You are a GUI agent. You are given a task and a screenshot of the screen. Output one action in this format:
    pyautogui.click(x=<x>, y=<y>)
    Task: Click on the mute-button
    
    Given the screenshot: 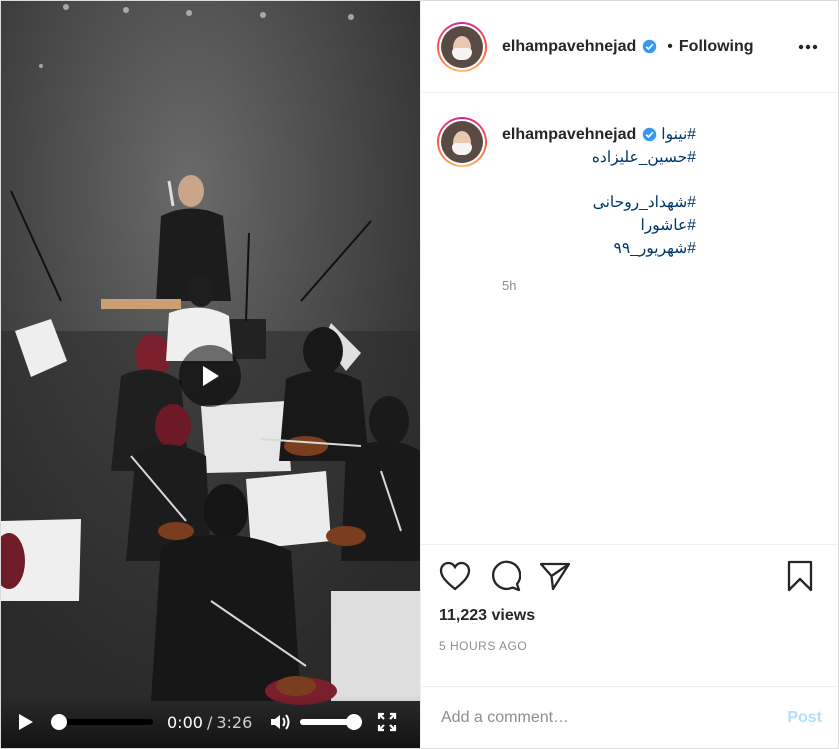 What is the action you would take?
    pyautogui.click(x=280, y=722)
    